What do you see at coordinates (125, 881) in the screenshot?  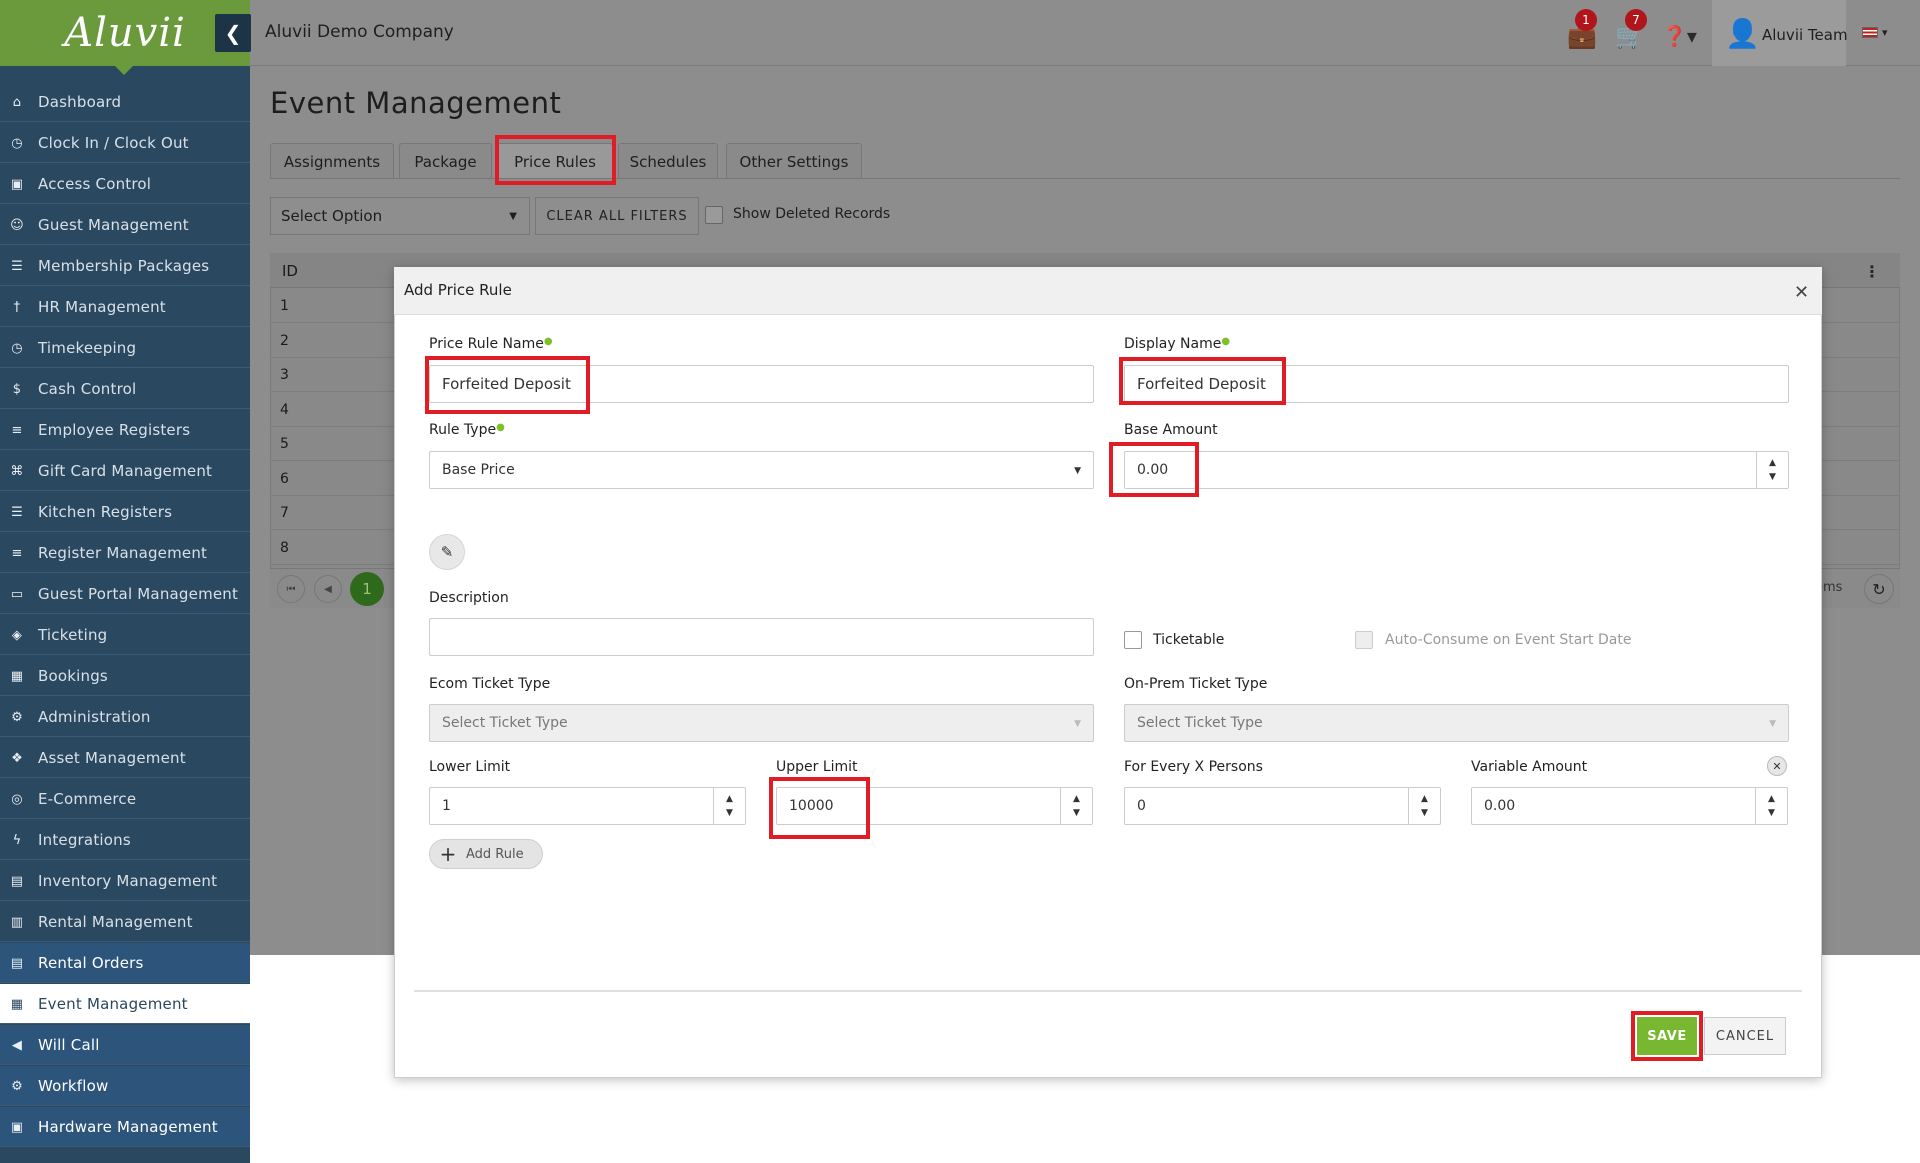 I see `sidebar-item-inventory-management: ▤ Inventory Management` at bounding box center [125, 881].